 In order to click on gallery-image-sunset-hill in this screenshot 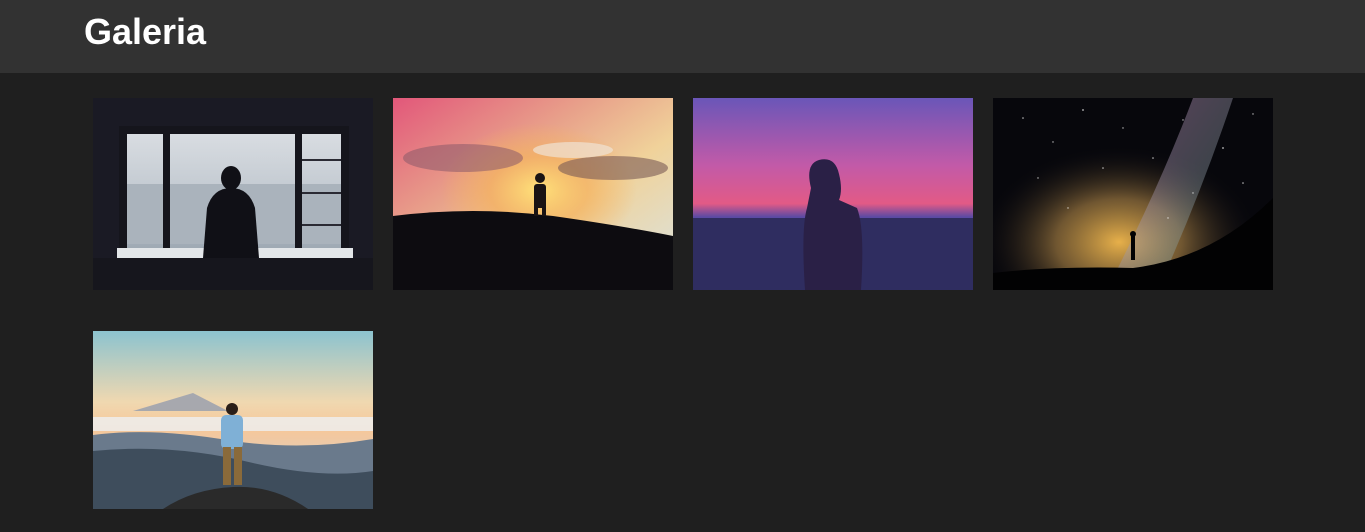, I will do `click(533, 194)`.